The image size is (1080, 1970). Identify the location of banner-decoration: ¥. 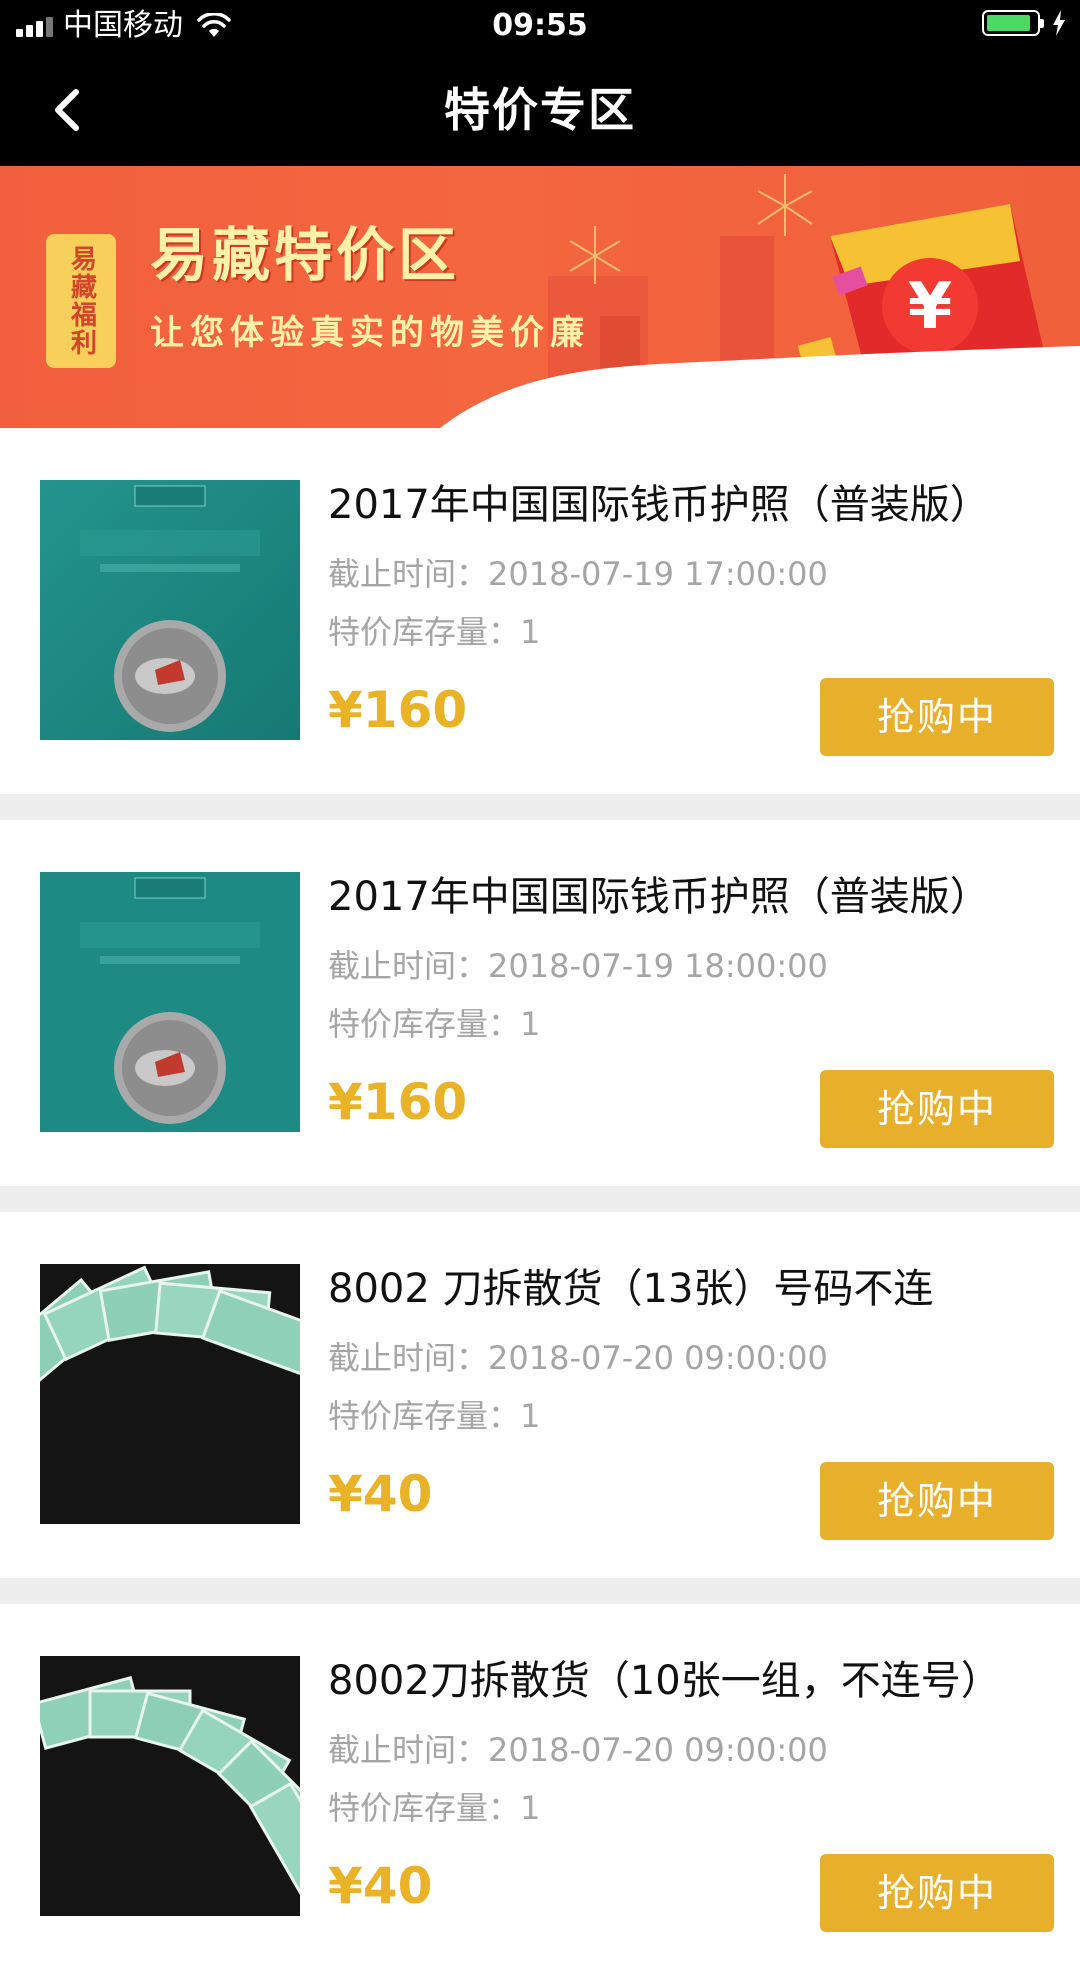
(540, 301).